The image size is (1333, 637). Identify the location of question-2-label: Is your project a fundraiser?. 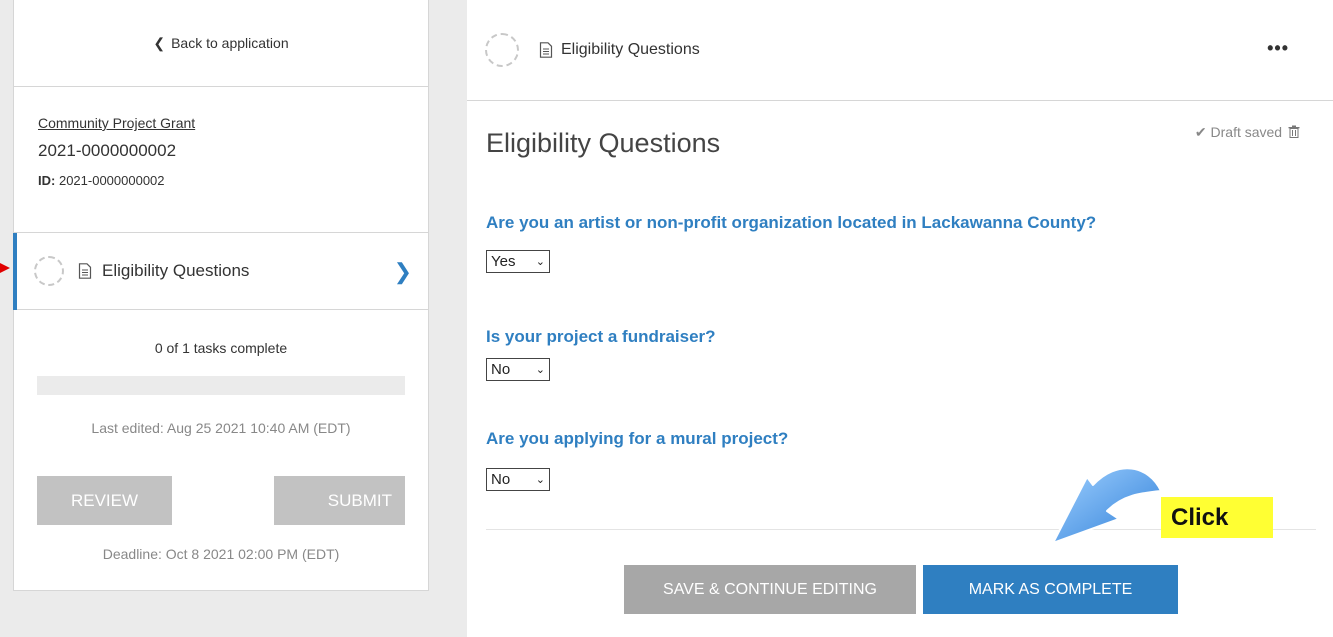
(601, 336).